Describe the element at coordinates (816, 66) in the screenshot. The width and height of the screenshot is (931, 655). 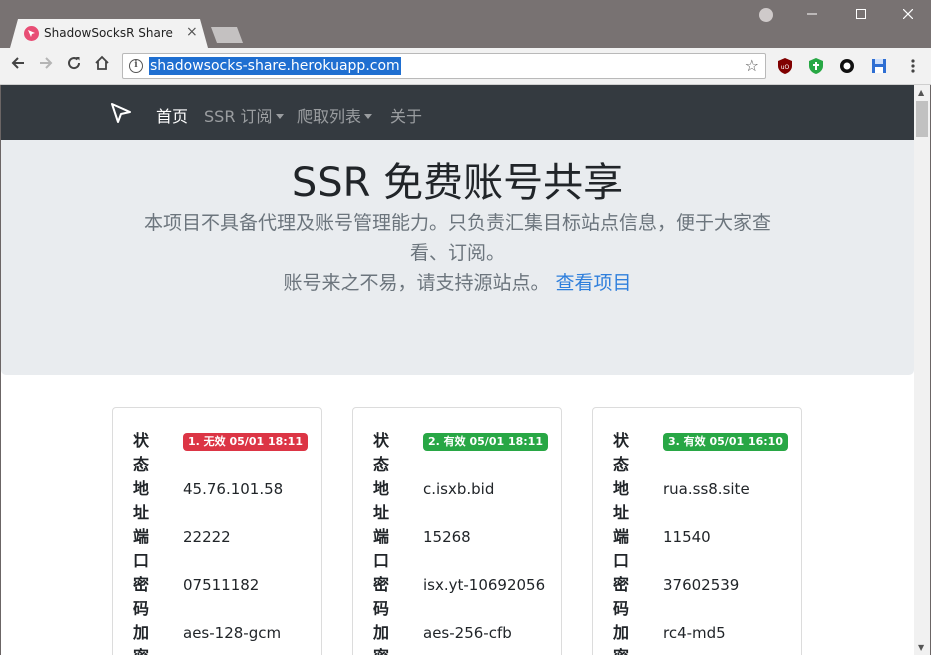
I see `shield-extension-icon` at that location.